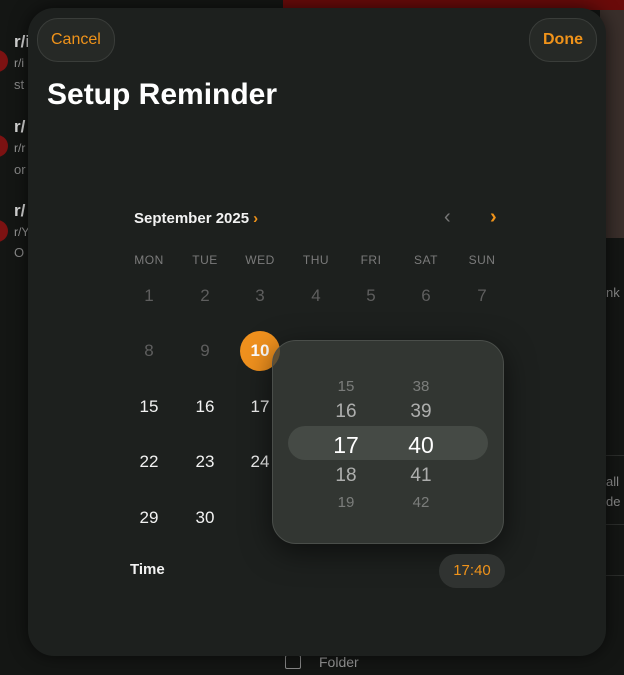 This screenshot has height=675, width=624. Describe the element at coordinates (192, 218) in the screenshot. I see `month-label: September 2025` at that location.